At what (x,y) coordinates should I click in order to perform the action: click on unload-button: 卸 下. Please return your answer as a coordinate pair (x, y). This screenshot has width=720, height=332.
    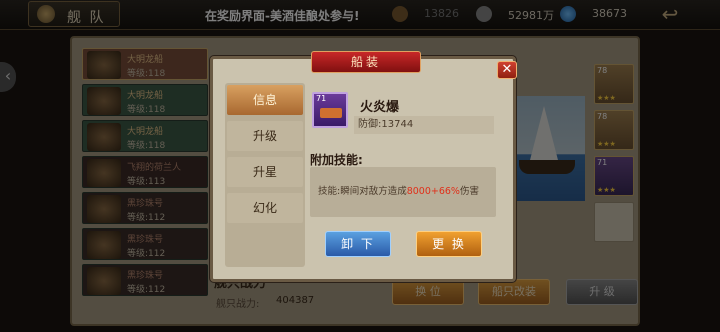
    Looking at the image, I should click on (358, 244).